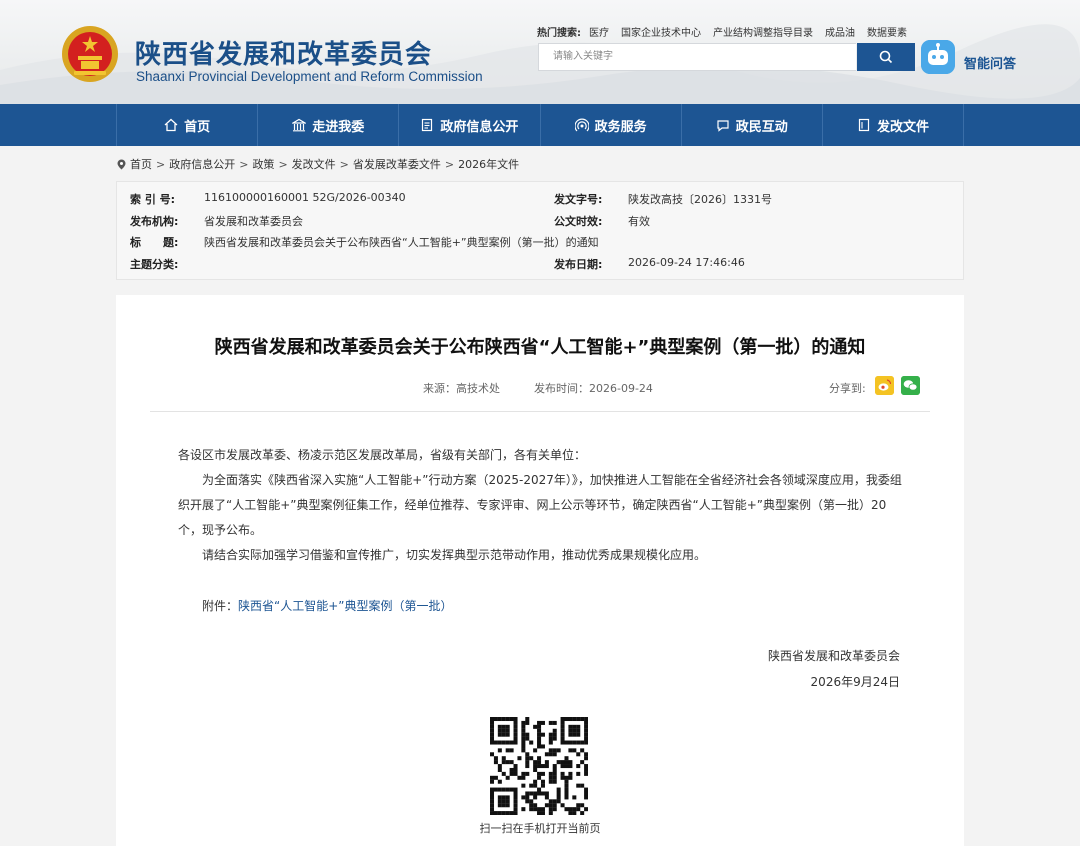 The height and width of the screenshot is (846, 1080). What do you see at coordinates (329, 125) in the screenshot?
I see `nav-item-about: 走进我委` at bounding box center [329, 125].